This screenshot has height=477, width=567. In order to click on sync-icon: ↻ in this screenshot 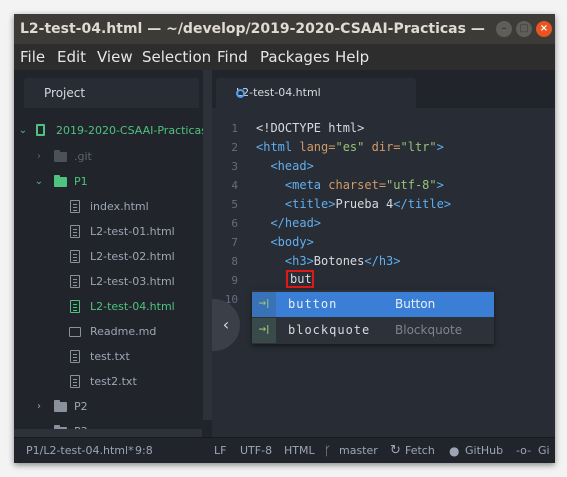, I will do `click(395, 450)`.